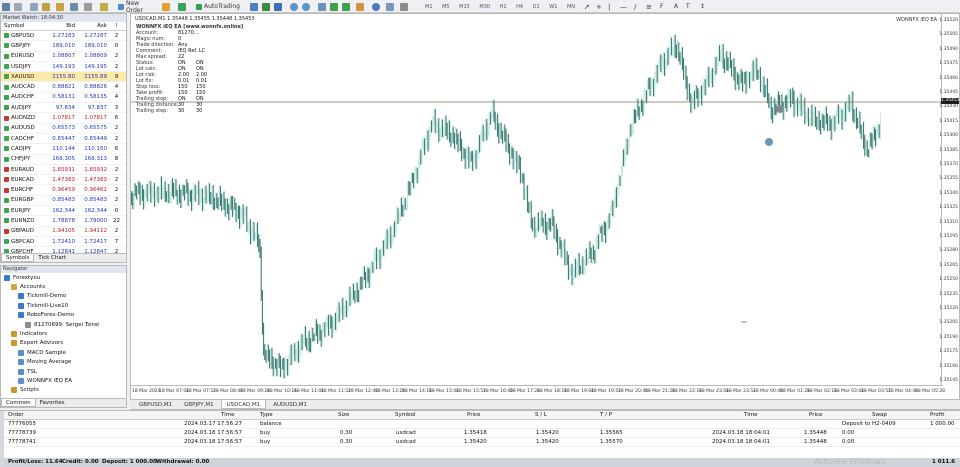 Image resolution: width=960 pixels, height=467 pixels. What do you see at coordinates (937, 415) in the screenshot?
I see `column-header: Profit` at bounding box center [937, 415].